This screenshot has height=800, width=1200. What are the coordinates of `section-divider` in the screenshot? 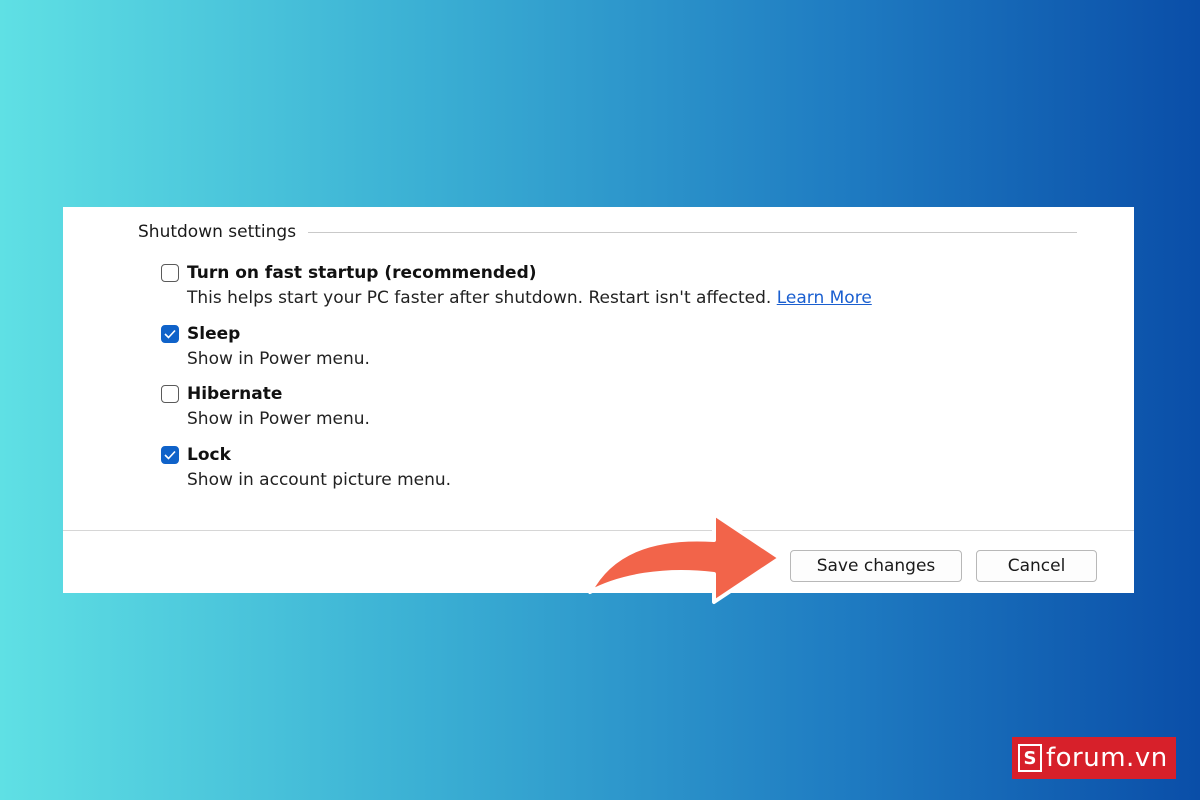 It's located at (692, 232).